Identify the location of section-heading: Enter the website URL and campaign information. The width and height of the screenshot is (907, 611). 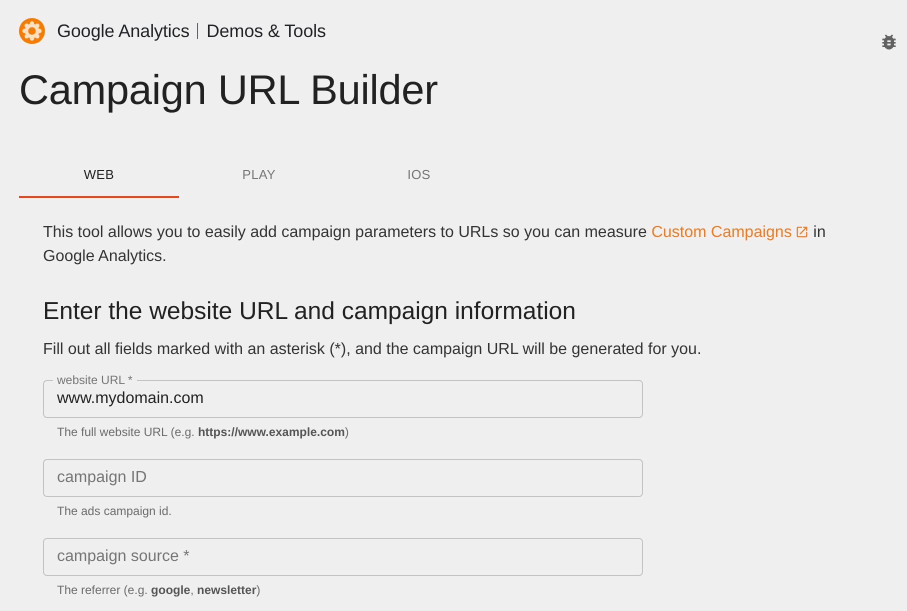
(310, 312).